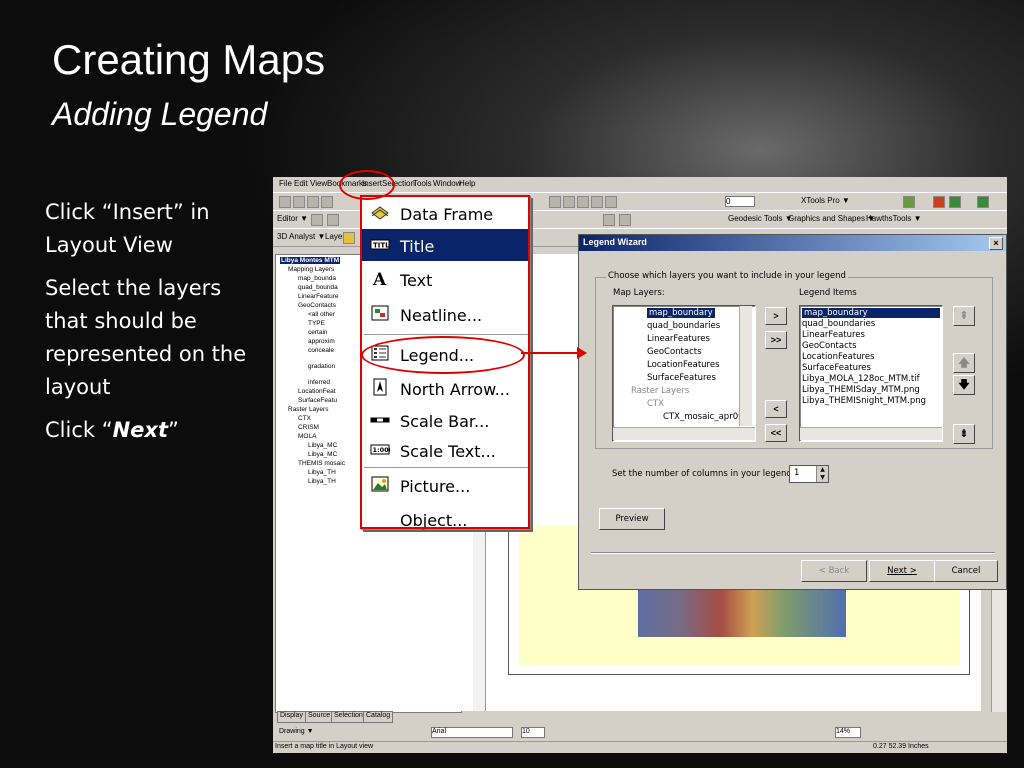 This screenshot has height=768, width=1024. What do you see at coordinates (317, 400) in the screenshot?
I see `toc-layer: SurfaceFeatu` at bounding box center [317, 400].